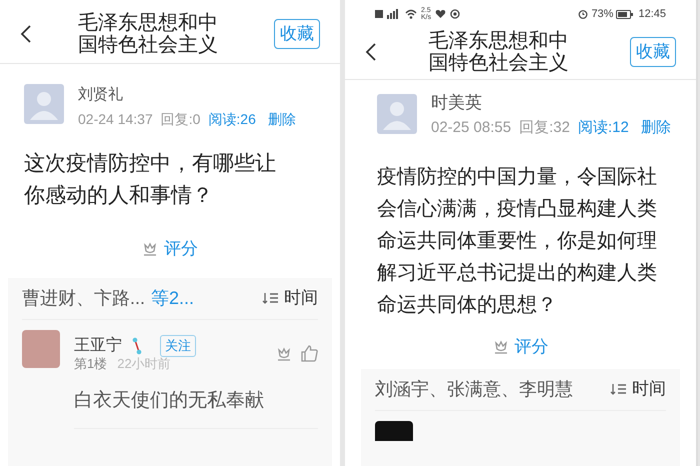 This screenshot has height=466, width=700. What do you see at coordinates (150, 179) in the screenshot?
I see `question-text: 这次疫情防控中，有哪些让你感动的人和事情？` at bounding box center [150, 179].